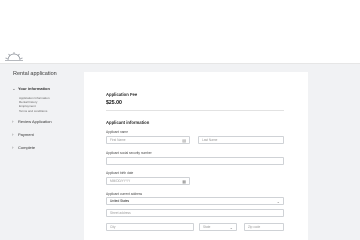  Describe the element at coordinates (113, 227) in the screenshot. I see `city-placeholder: City` at that location.